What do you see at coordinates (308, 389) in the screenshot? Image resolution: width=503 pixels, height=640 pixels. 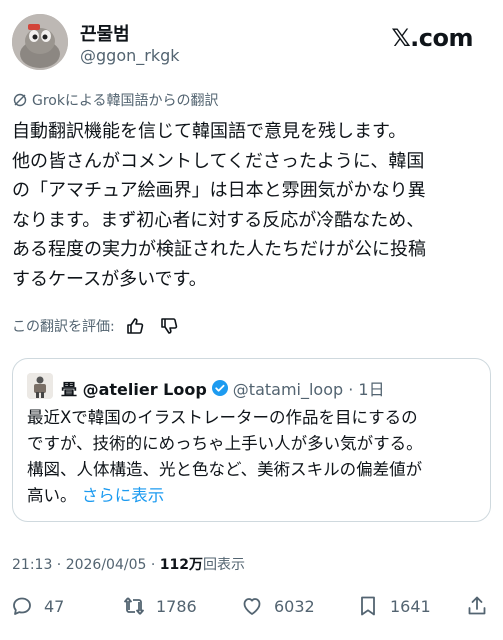 I see `quoted-author-meta: @tatami_loop · 1日` at bounding box center [308, 389].